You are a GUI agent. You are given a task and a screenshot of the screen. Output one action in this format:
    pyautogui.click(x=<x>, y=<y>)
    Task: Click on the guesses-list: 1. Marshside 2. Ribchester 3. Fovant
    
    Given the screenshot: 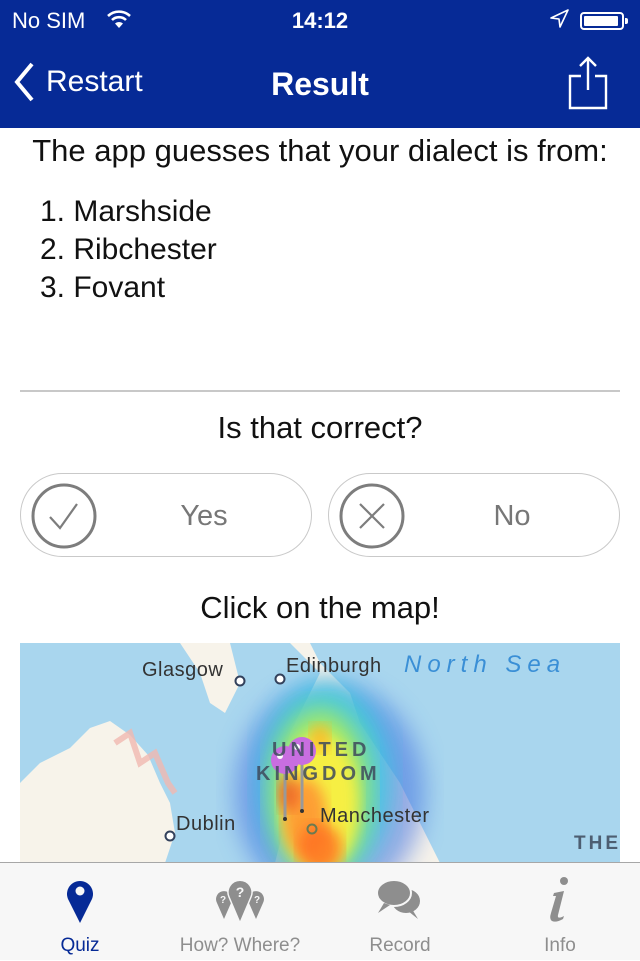 What is the action you would take?
    pyautogui.click(x=340, y=250)
    